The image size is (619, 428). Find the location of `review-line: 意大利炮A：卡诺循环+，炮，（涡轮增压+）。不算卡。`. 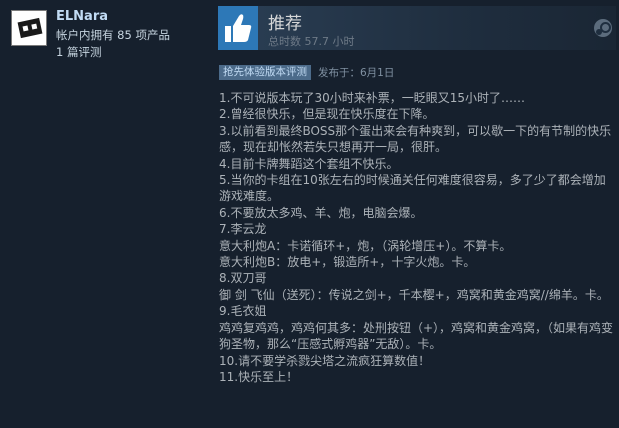

review-line: 意大利炮A：卡诺循环+，炮，（涡轮增压+）。不算卡。 is located at coordinates (365, 245).